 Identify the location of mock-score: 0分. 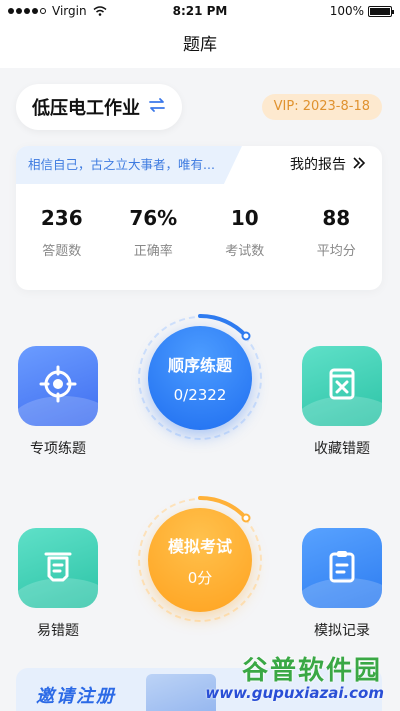
(200, 577).